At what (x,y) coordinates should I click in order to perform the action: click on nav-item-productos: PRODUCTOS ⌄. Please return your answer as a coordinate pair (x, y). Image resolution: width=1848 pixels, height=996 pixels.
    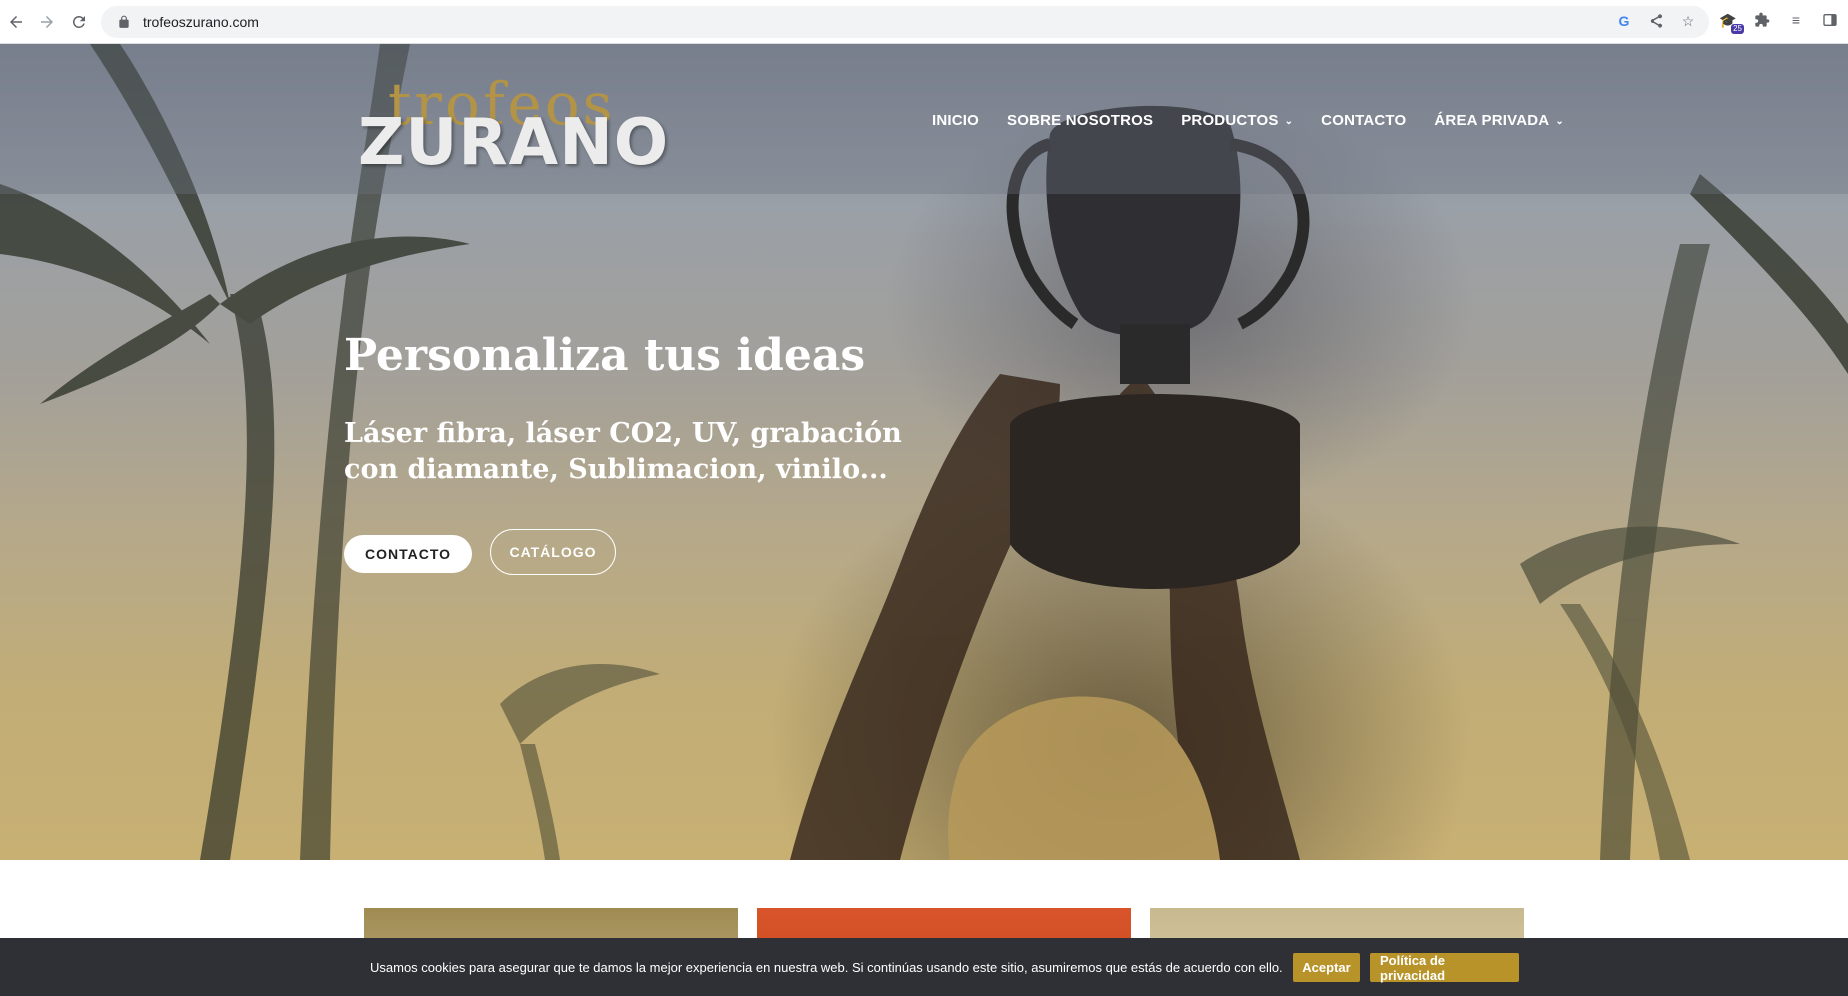
    Looking at the image, I should click on (1237, 120).